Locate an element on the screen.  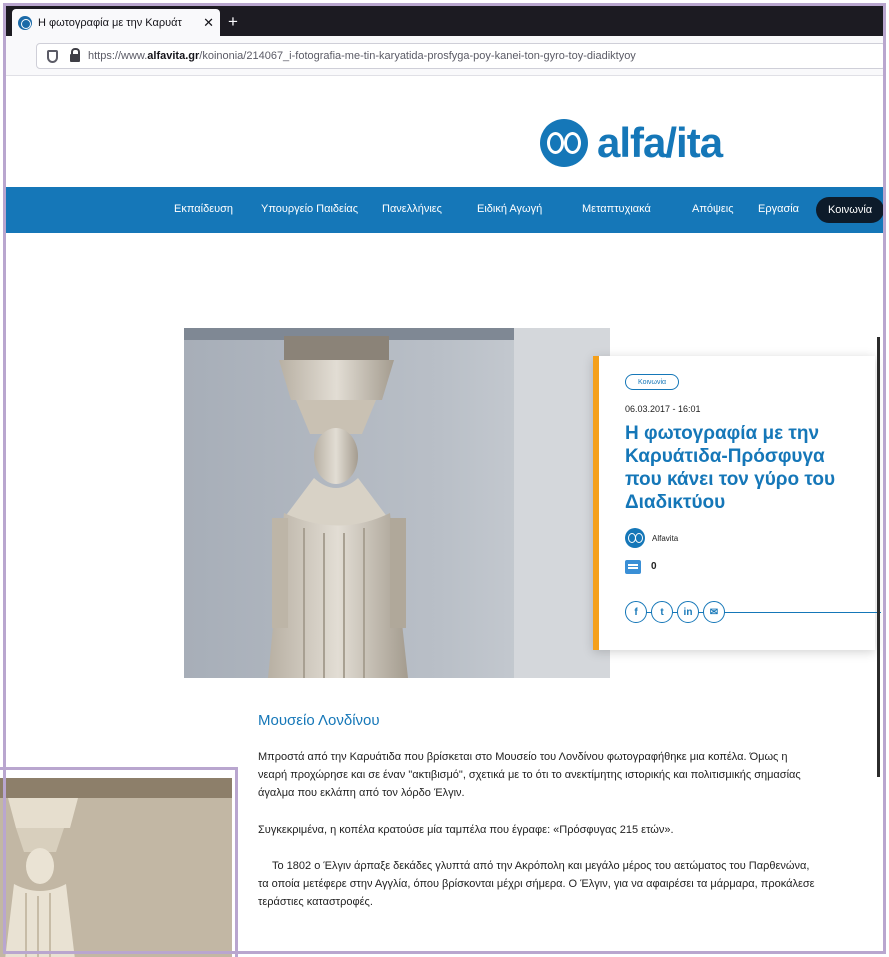
site-favicon-icon is located at coordinates (25, 22).